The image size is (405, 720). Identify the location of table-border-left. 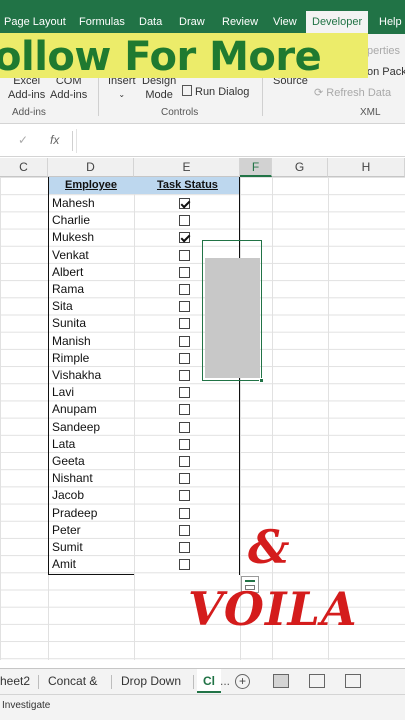
(48, 376).